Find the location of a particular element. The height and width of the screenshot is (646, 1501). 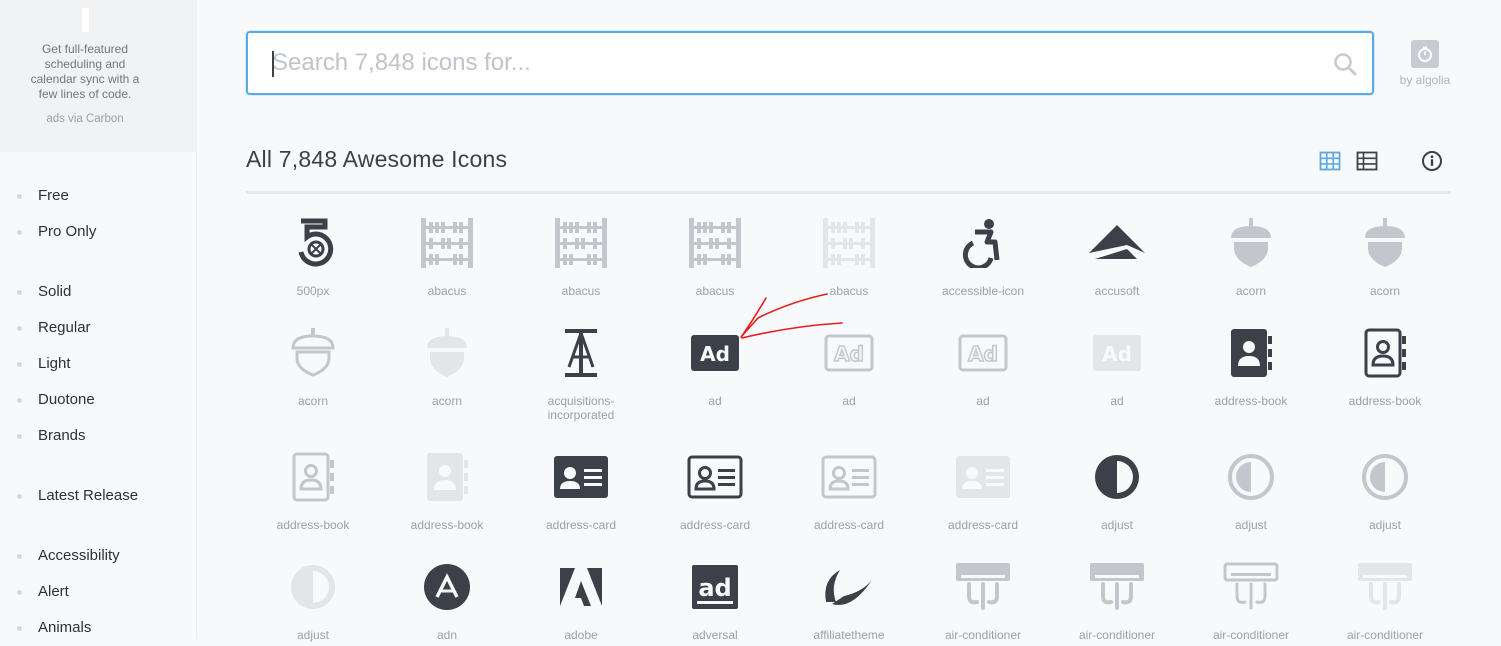

icon-tile-label: accusoft is located at coordinates (1117, 291).